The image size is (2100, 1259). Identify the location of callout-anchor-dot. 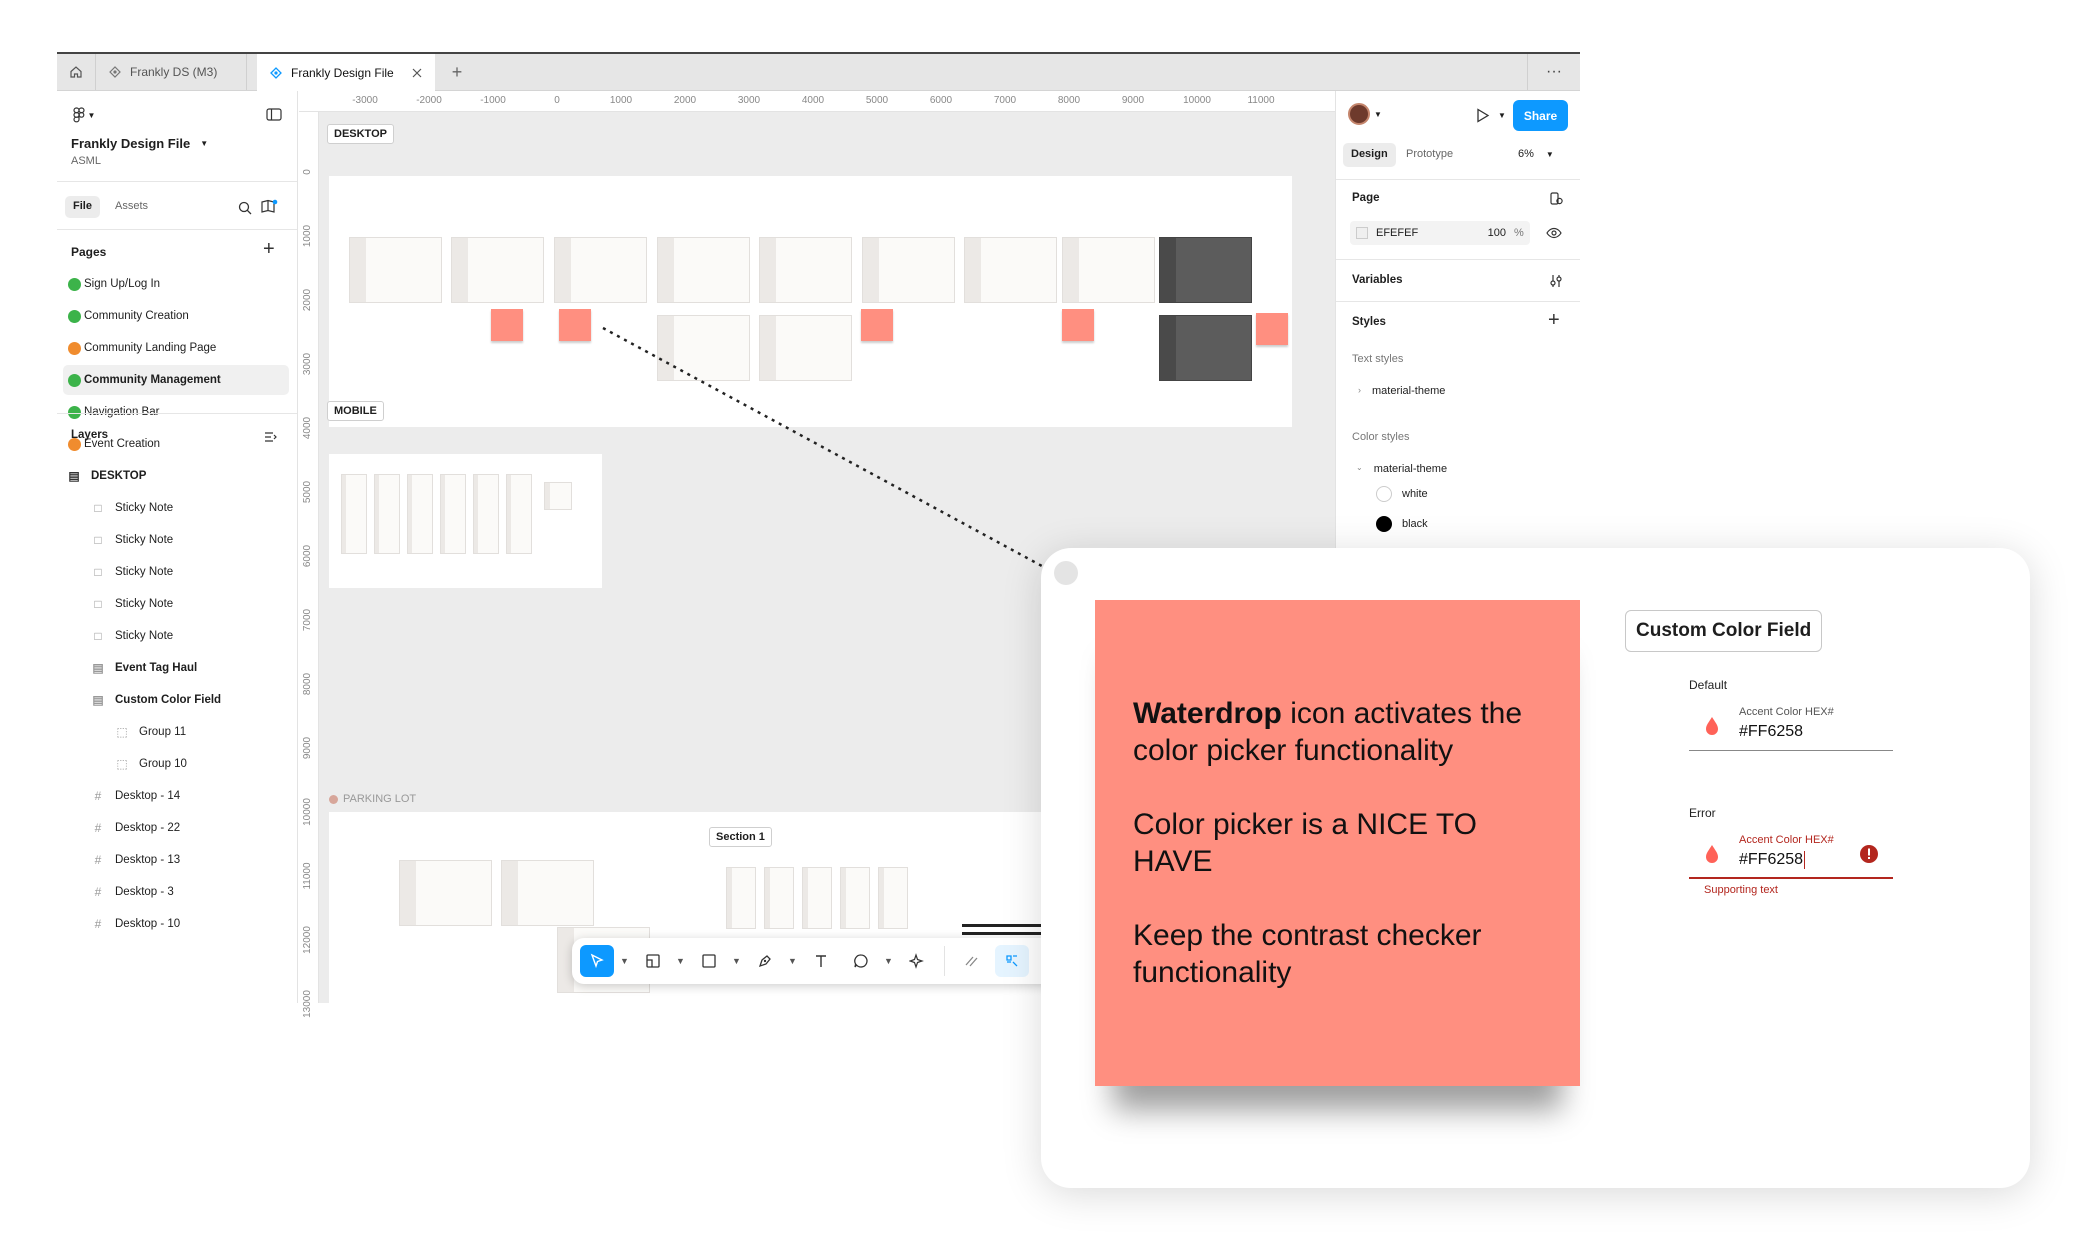
(1066, 573).